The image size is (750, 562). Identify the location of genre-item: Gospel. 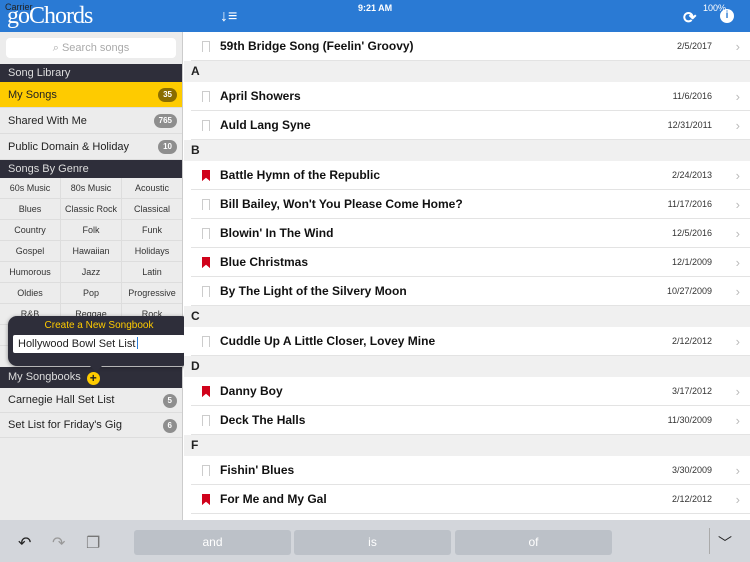
(30, 251).